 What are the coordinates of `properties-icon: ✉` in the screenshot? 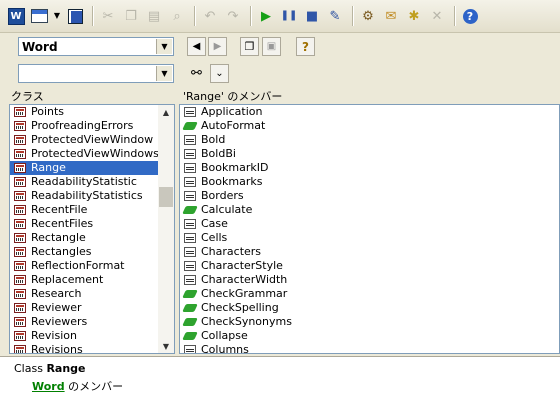 It's located at (391, 16).